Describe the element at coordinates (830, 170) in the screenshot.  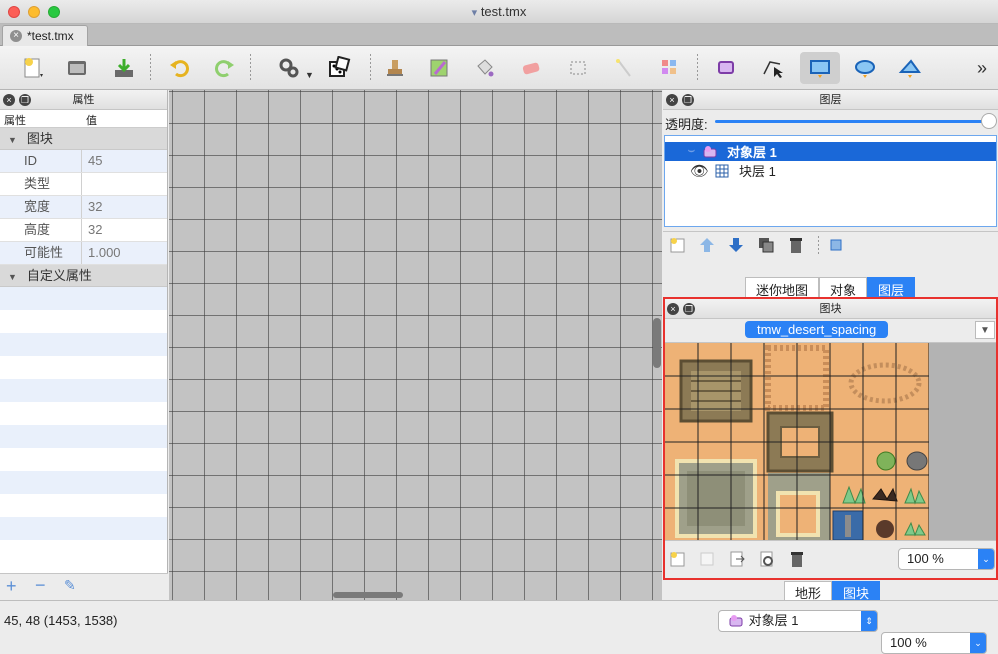
I see `layer-item: 👁 块层 1` at that location.